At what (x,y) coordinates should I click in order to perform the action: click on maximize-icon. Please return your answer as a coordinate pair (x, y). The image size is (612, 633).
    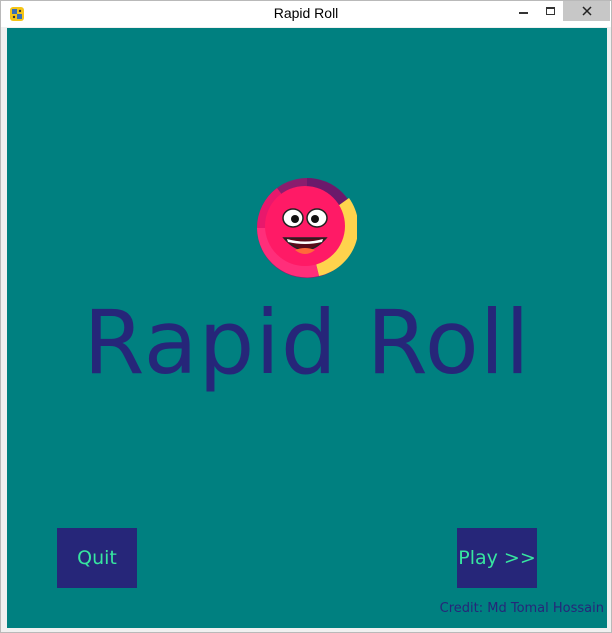
    Looking at the image, I should click on (550, 11).